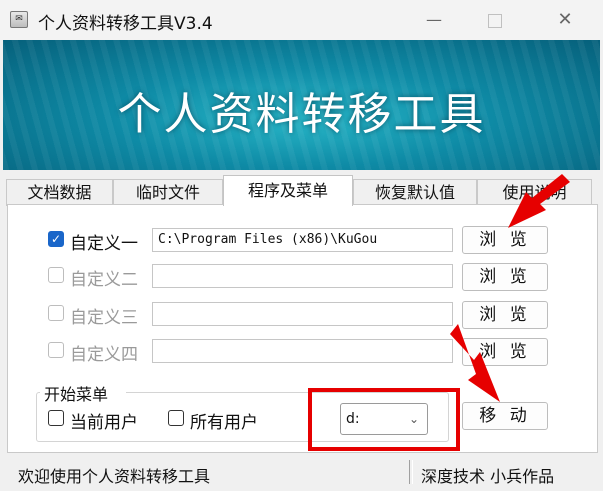  What do you see at coordinates (56, 418) in the screenshot?
I see `current-user-checkbox` at bounding box center [56, 418].